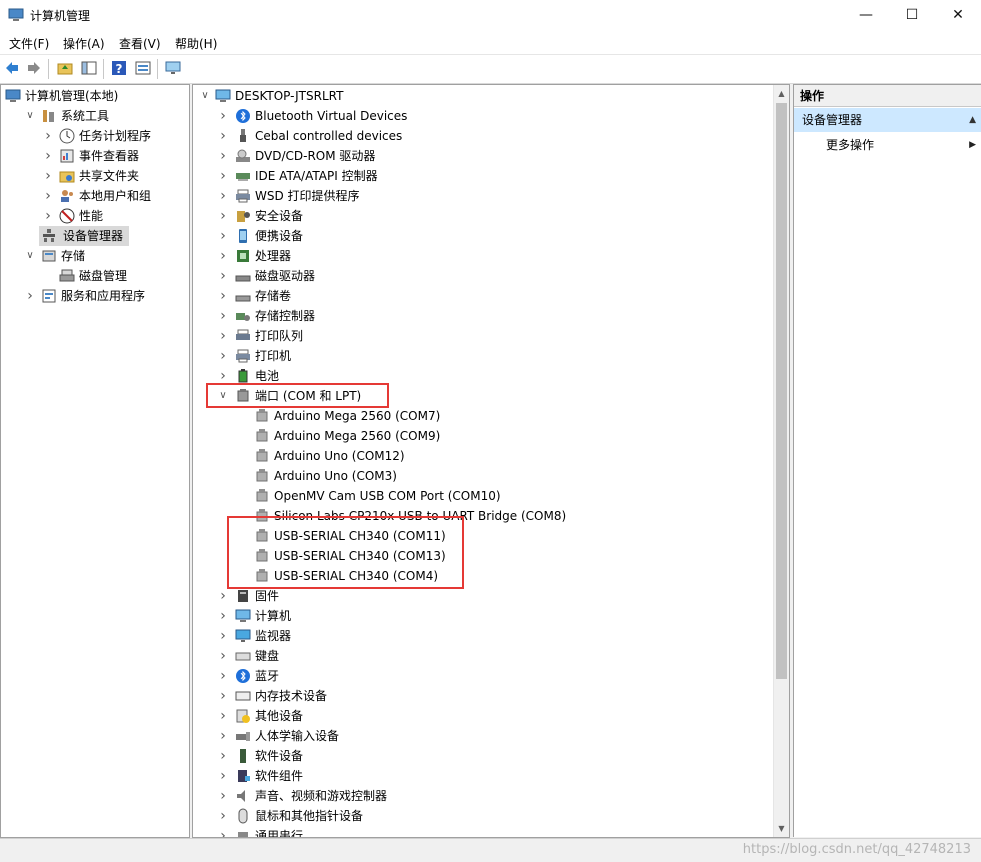  What do you see at coordinates (482, 776) in the screenshot?
I see `device-category: › 软件组件` at bounding box center [482, 776].